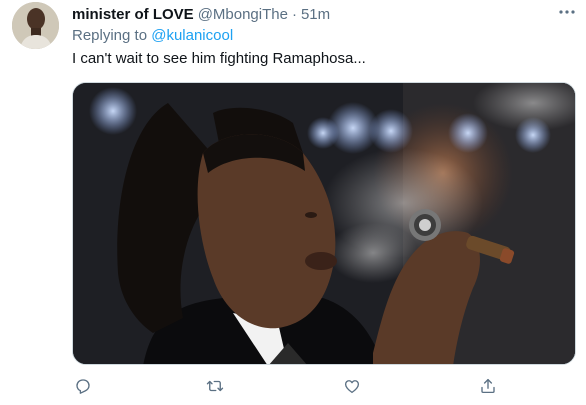  What do you see at coordinates (292, 386) in the screenshot?
I see `tweet-actions` at bounding box center [292, 386].